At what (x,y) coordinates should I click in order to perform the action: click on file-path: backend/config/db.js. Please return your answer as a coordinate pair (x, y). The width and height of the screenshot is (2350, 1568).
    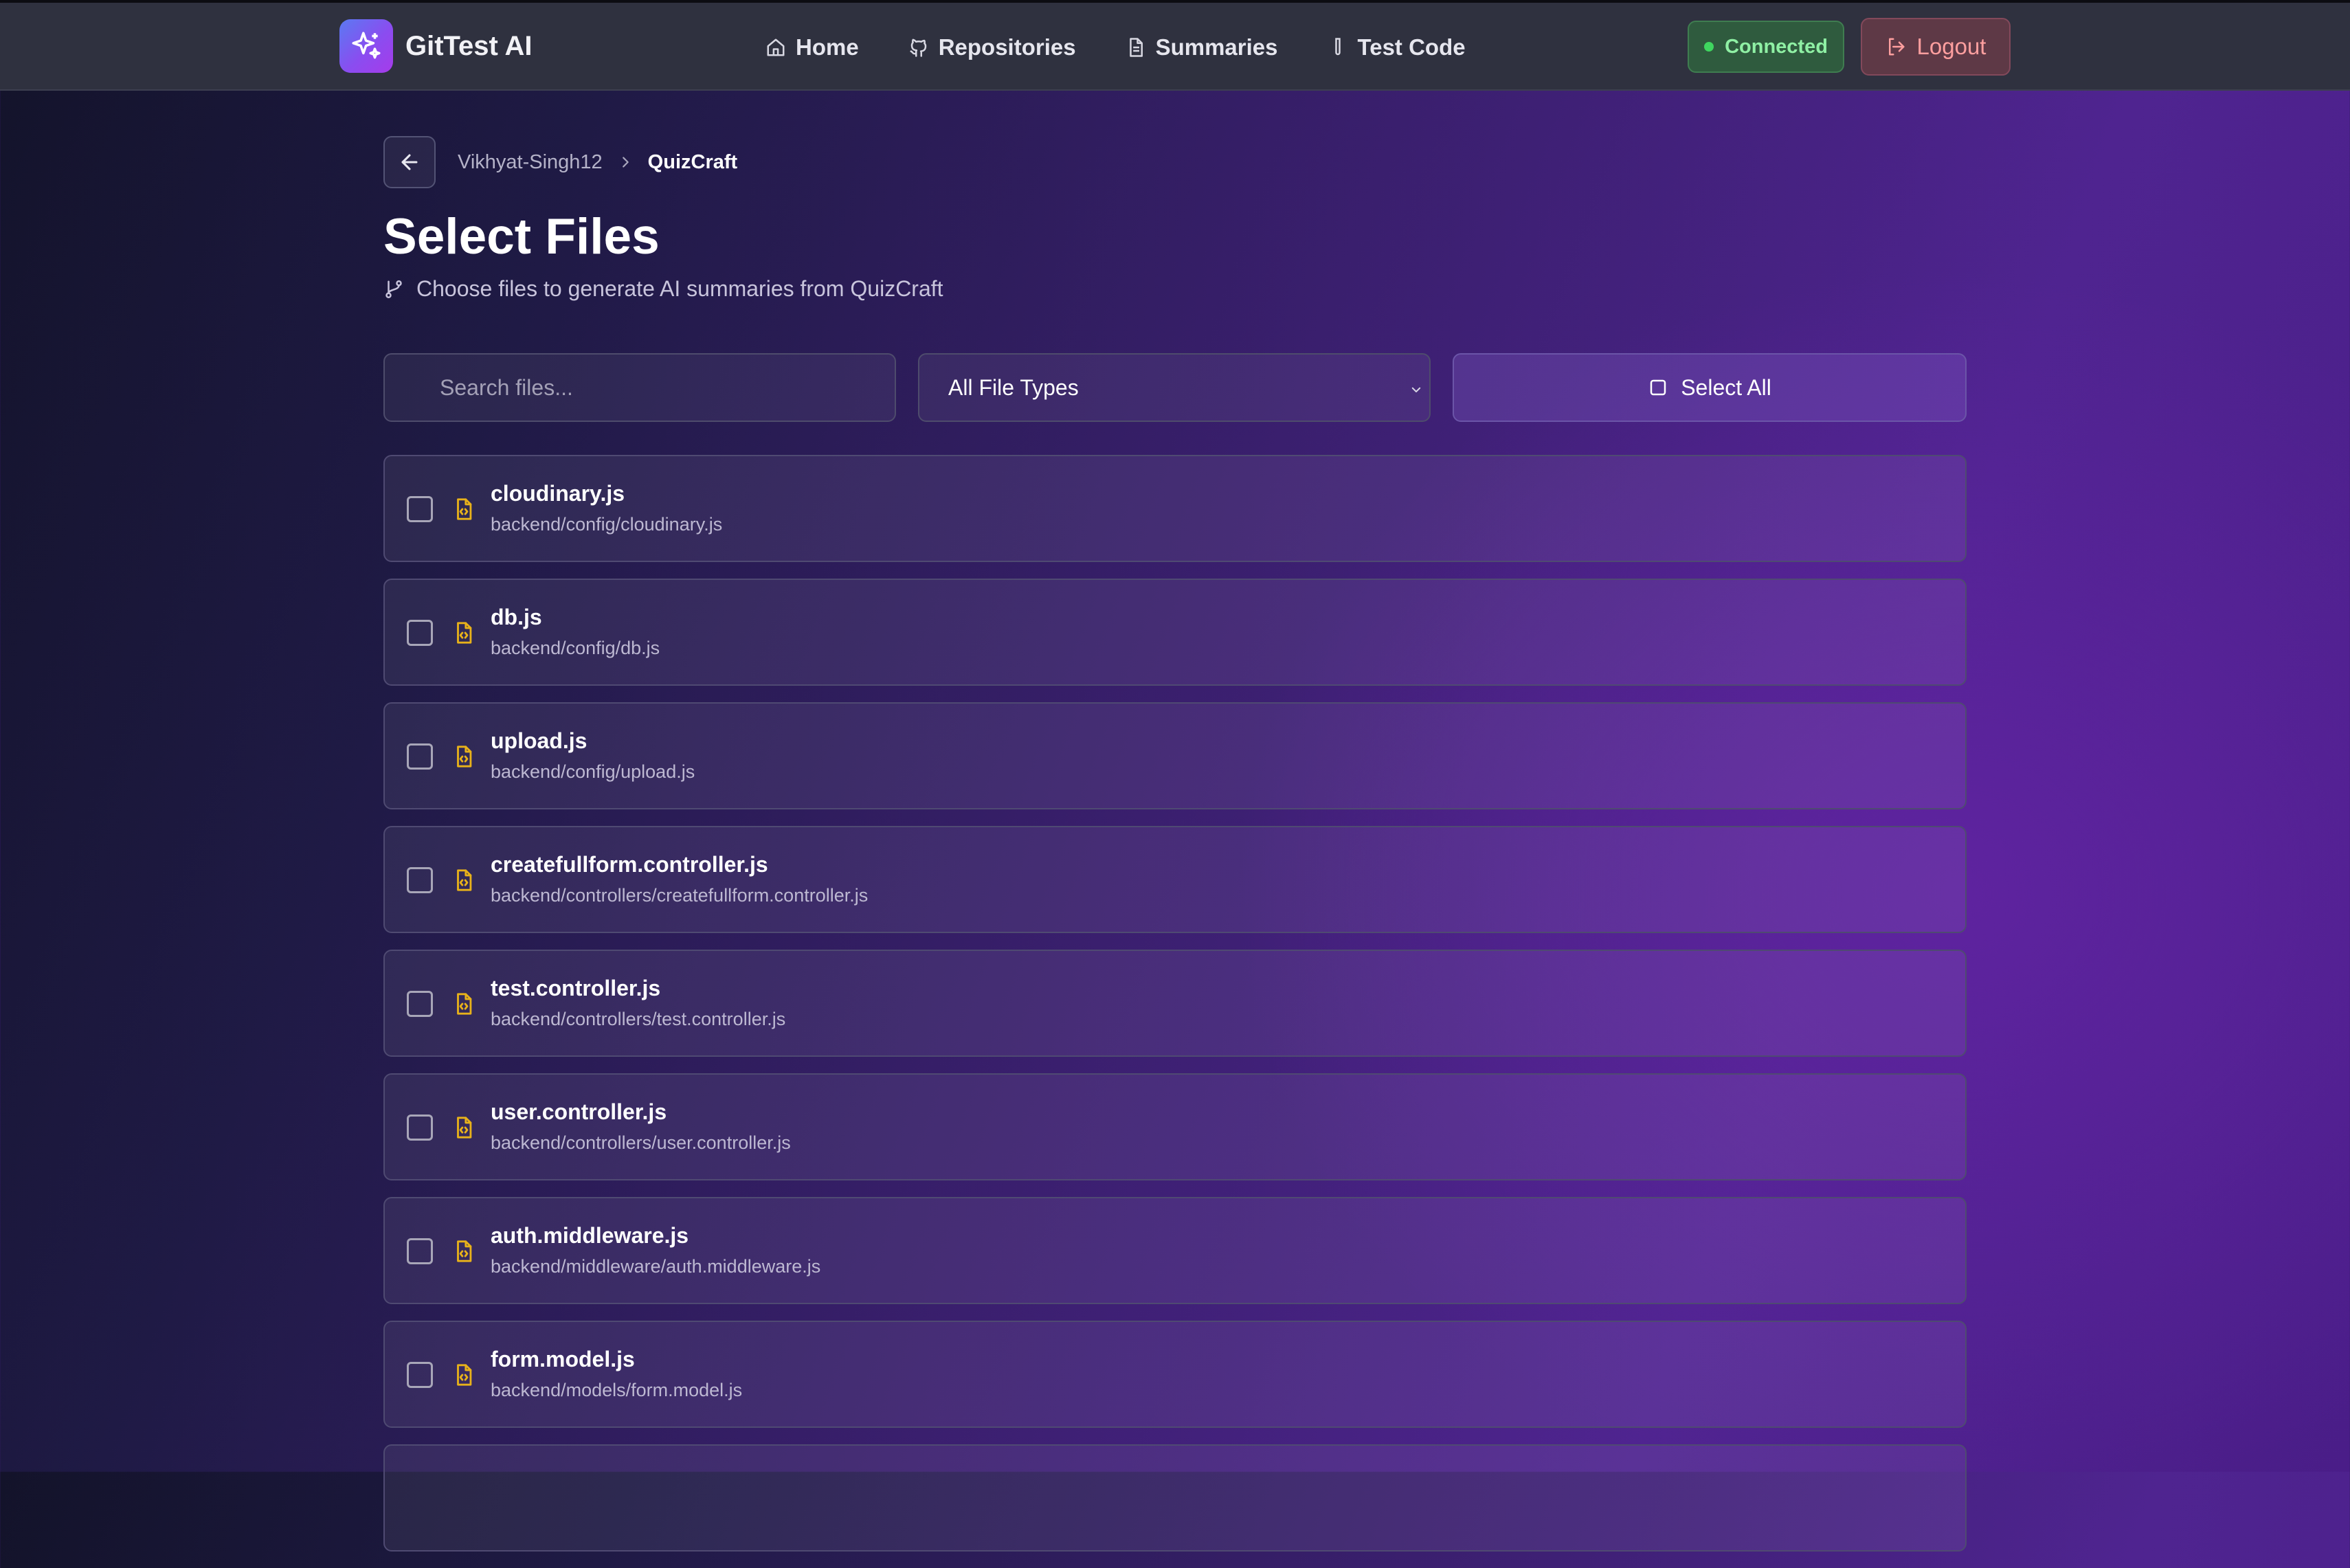
    Looking at the image, I should click on (575, 648).